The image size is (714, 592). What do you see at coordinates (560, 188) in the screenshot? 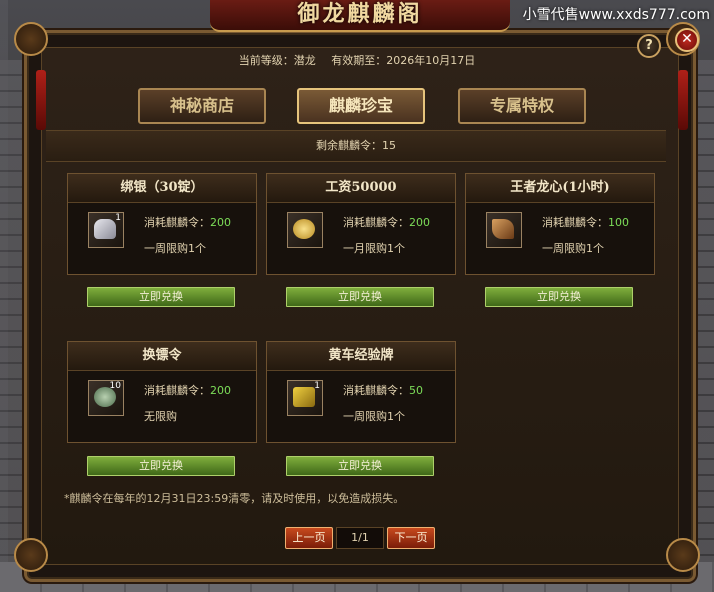
I see `item-name: 王者龙心(1小时)` at bounding box center [560, 188].